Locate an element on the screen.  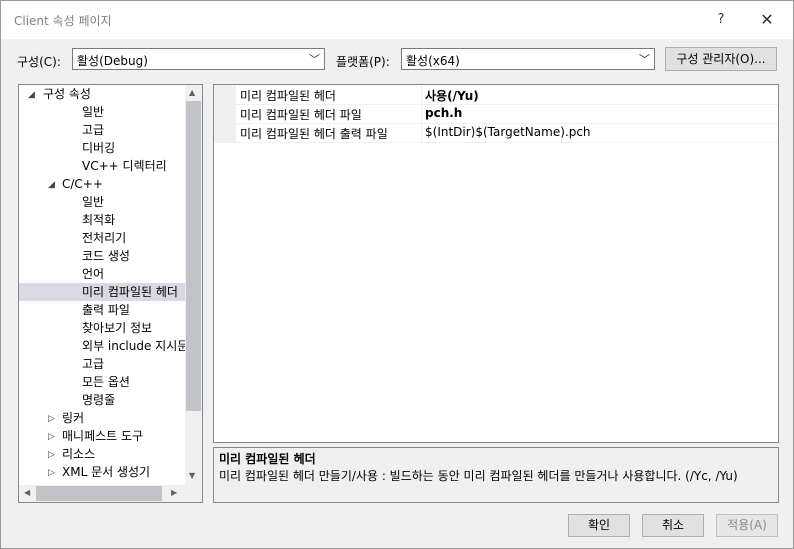
tree-item-label: 디버깅 is located at coordinates (99, 148).